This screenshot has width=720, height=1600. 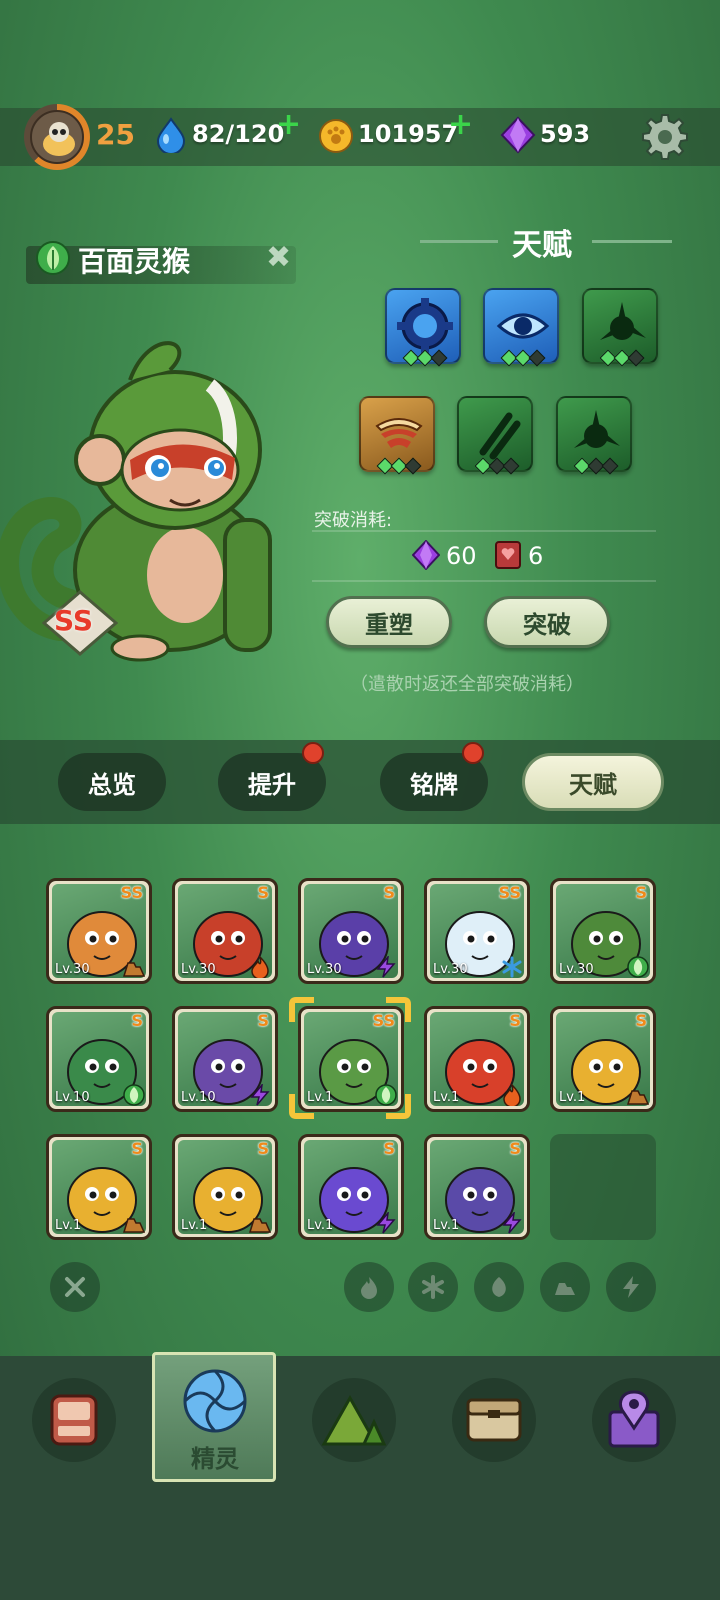 What do you see at coordinates (225, 931) in the screenshot?
I see `roster-card-red-dragon: S Lv.30` at bounding box center [225, 931].